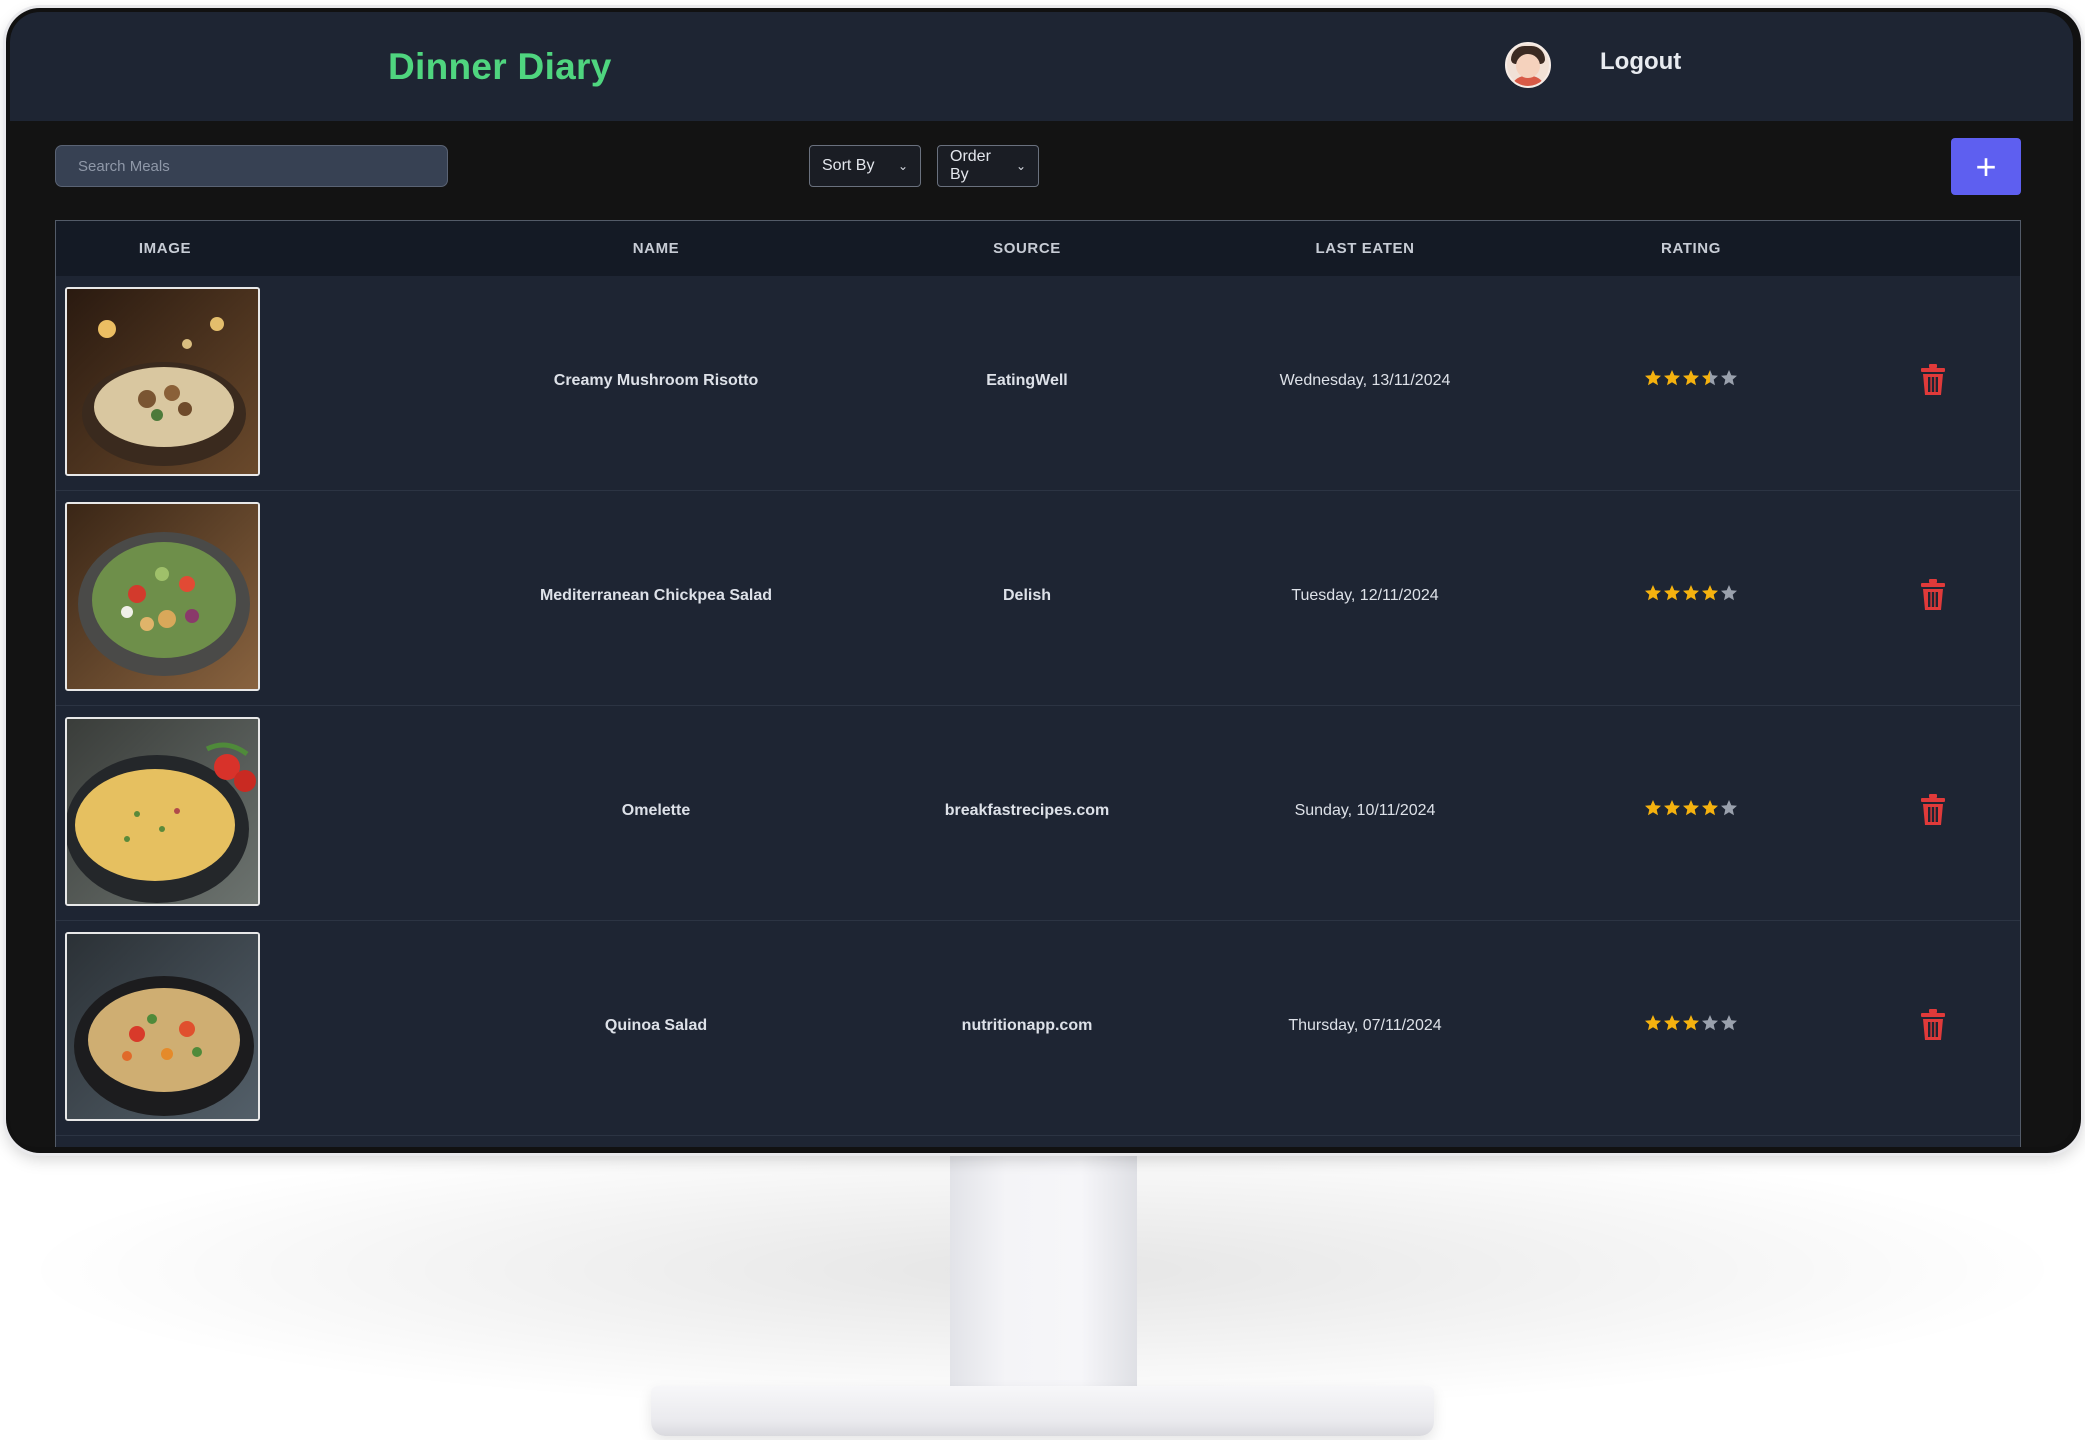  What do you see at coordinates (848, 165) in the screenshot?
I see `sort-by-label: Sort By` at bounding box center [848, 165].